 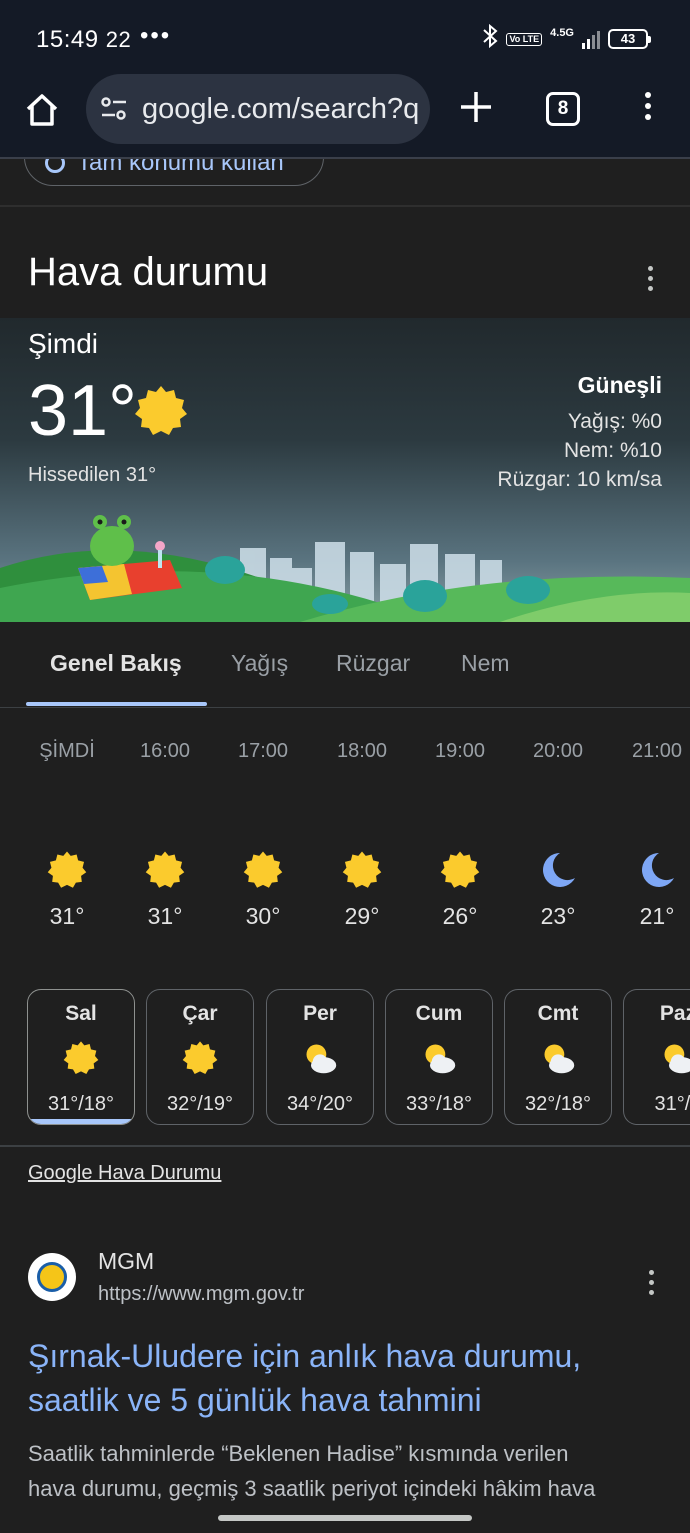 I want to click on signal-icon, so click(x=591, y=39).